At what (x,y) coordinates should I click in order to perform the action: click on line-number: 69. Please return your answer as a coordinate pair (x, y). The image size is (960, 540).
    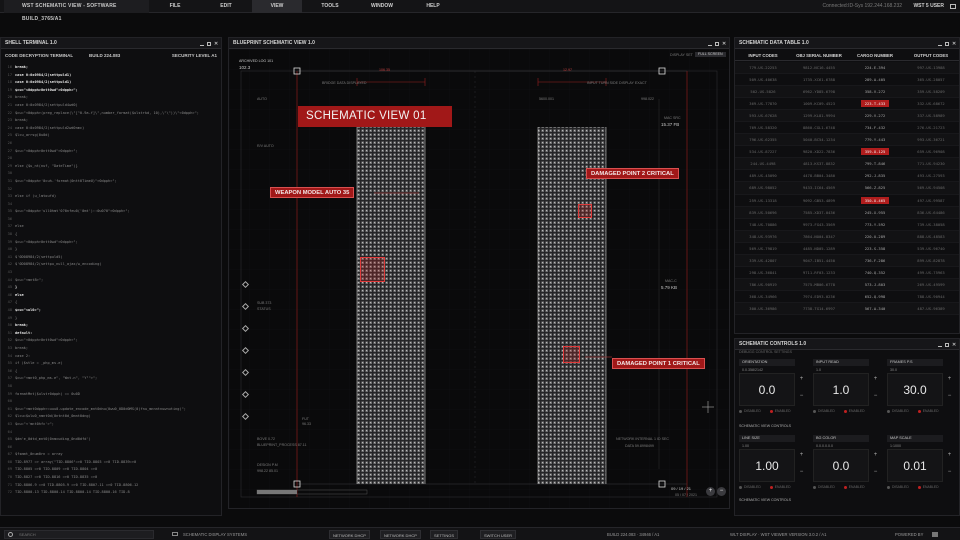
    Looking at the image, I should click on (9, 469).